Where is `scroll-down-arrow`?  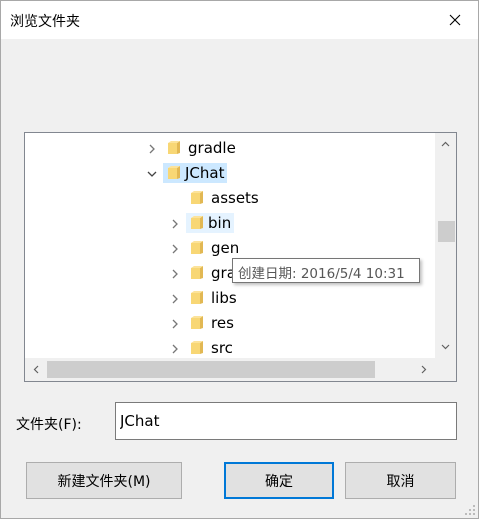
scroll-down-arrow is located at coordinates (445, 346).